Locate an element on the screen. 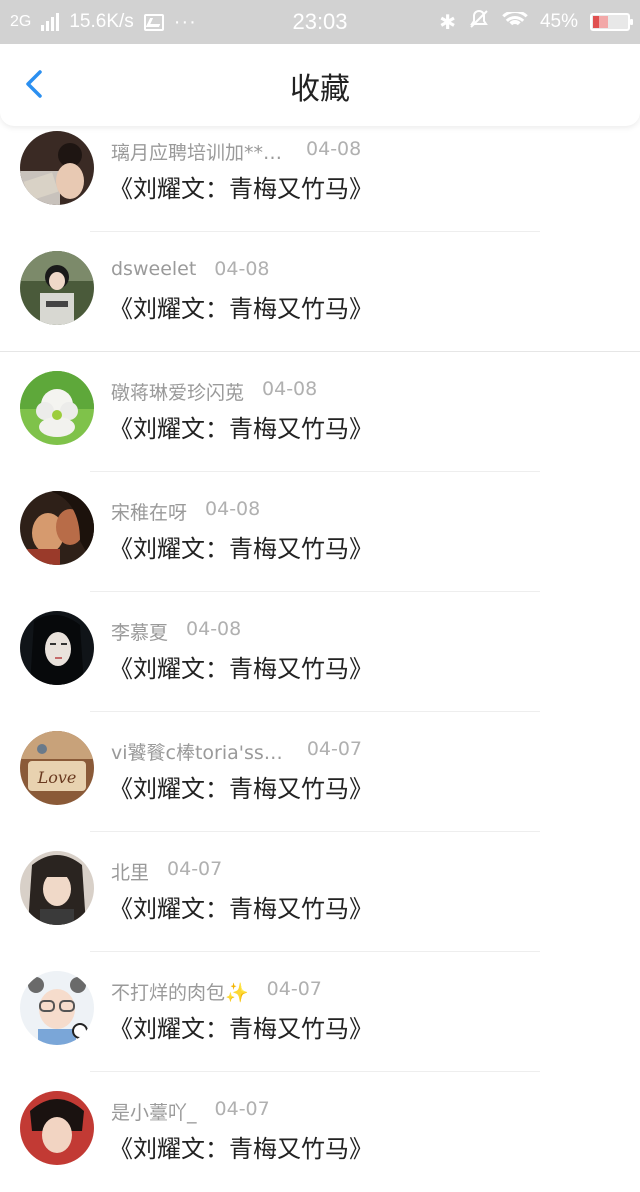 This screenshot has width=640, height=1192. header-bar: 收藏 is located at coordinates (320, 85).